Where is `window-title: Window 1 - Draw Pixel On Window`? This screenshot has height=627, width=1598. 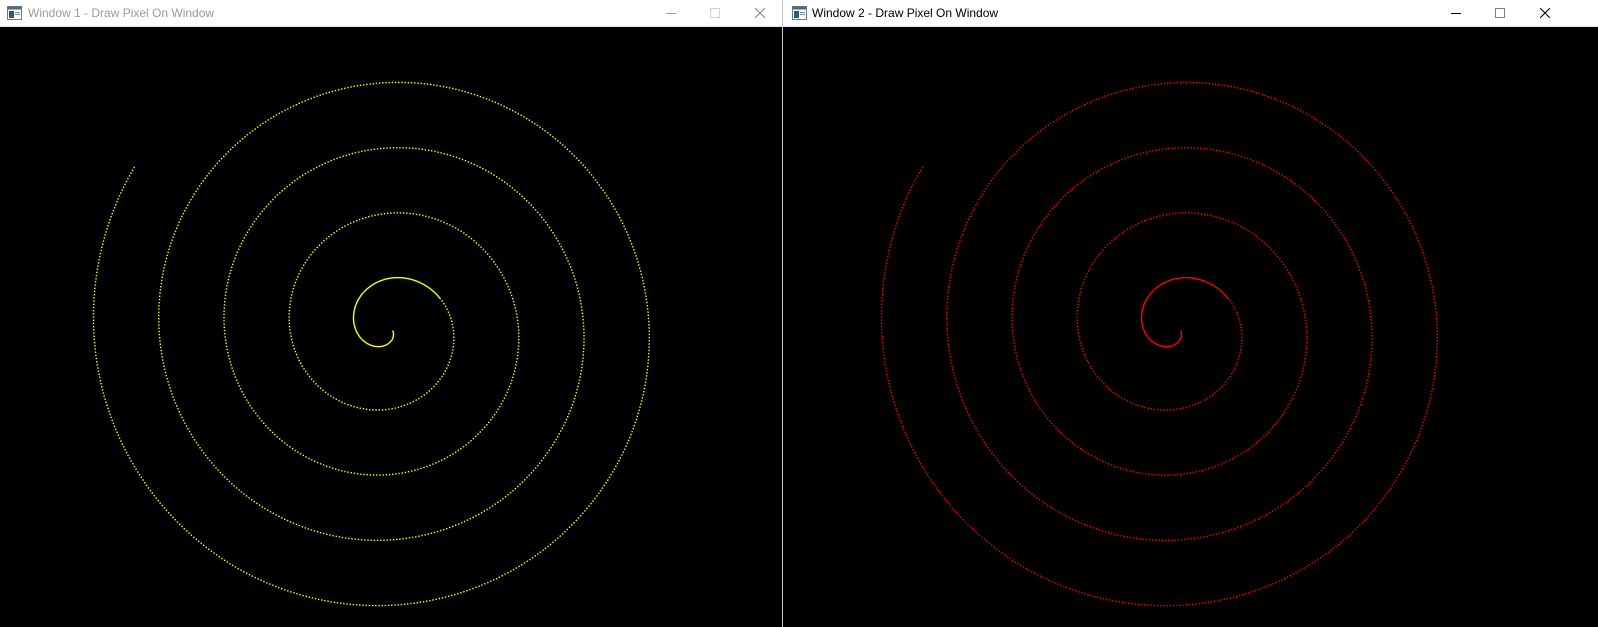 window-title: Window 1 - Draw Pixel On Window is located at coordinates (121, 13).